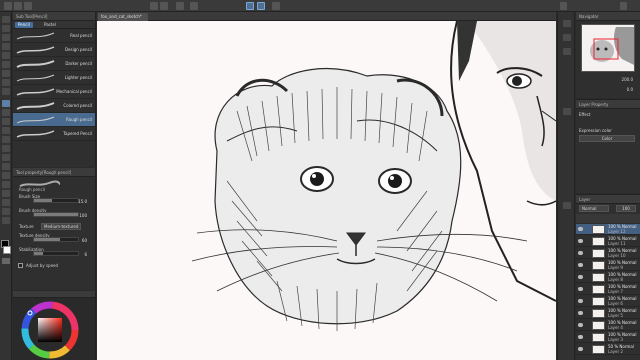  I want to click on layer-row: 100 % Normal Layer 9, so click(608, 265).